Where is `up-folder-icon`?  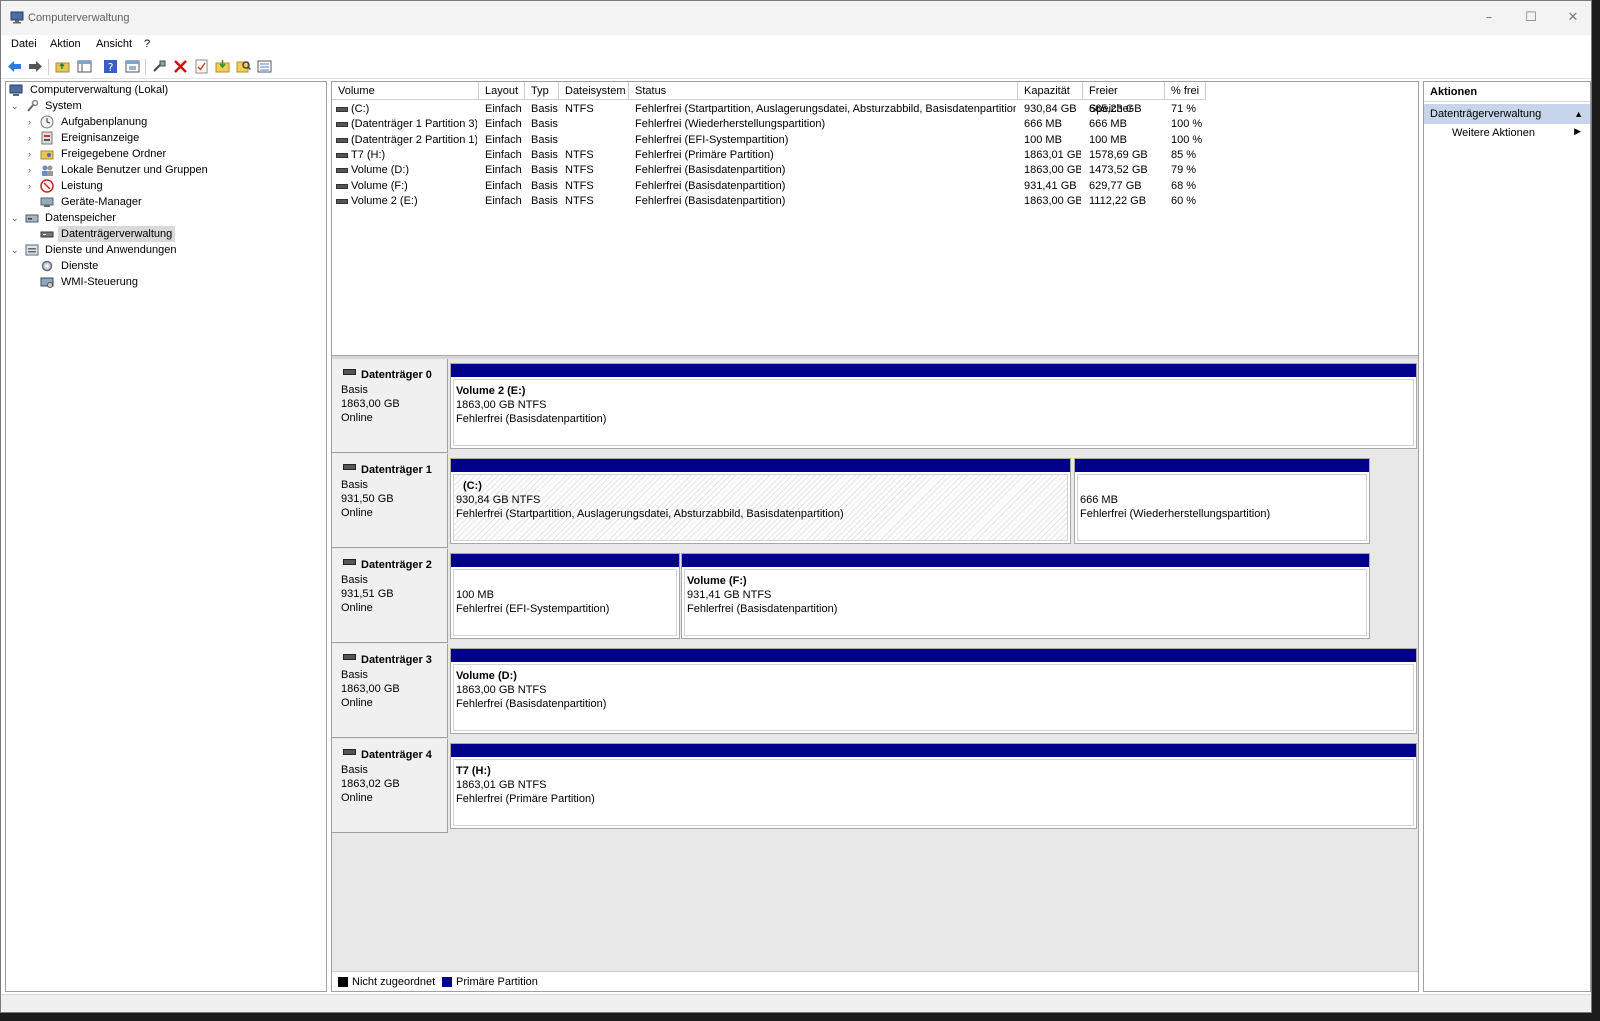
up-folder-icon is located at coordinates (62, 66).